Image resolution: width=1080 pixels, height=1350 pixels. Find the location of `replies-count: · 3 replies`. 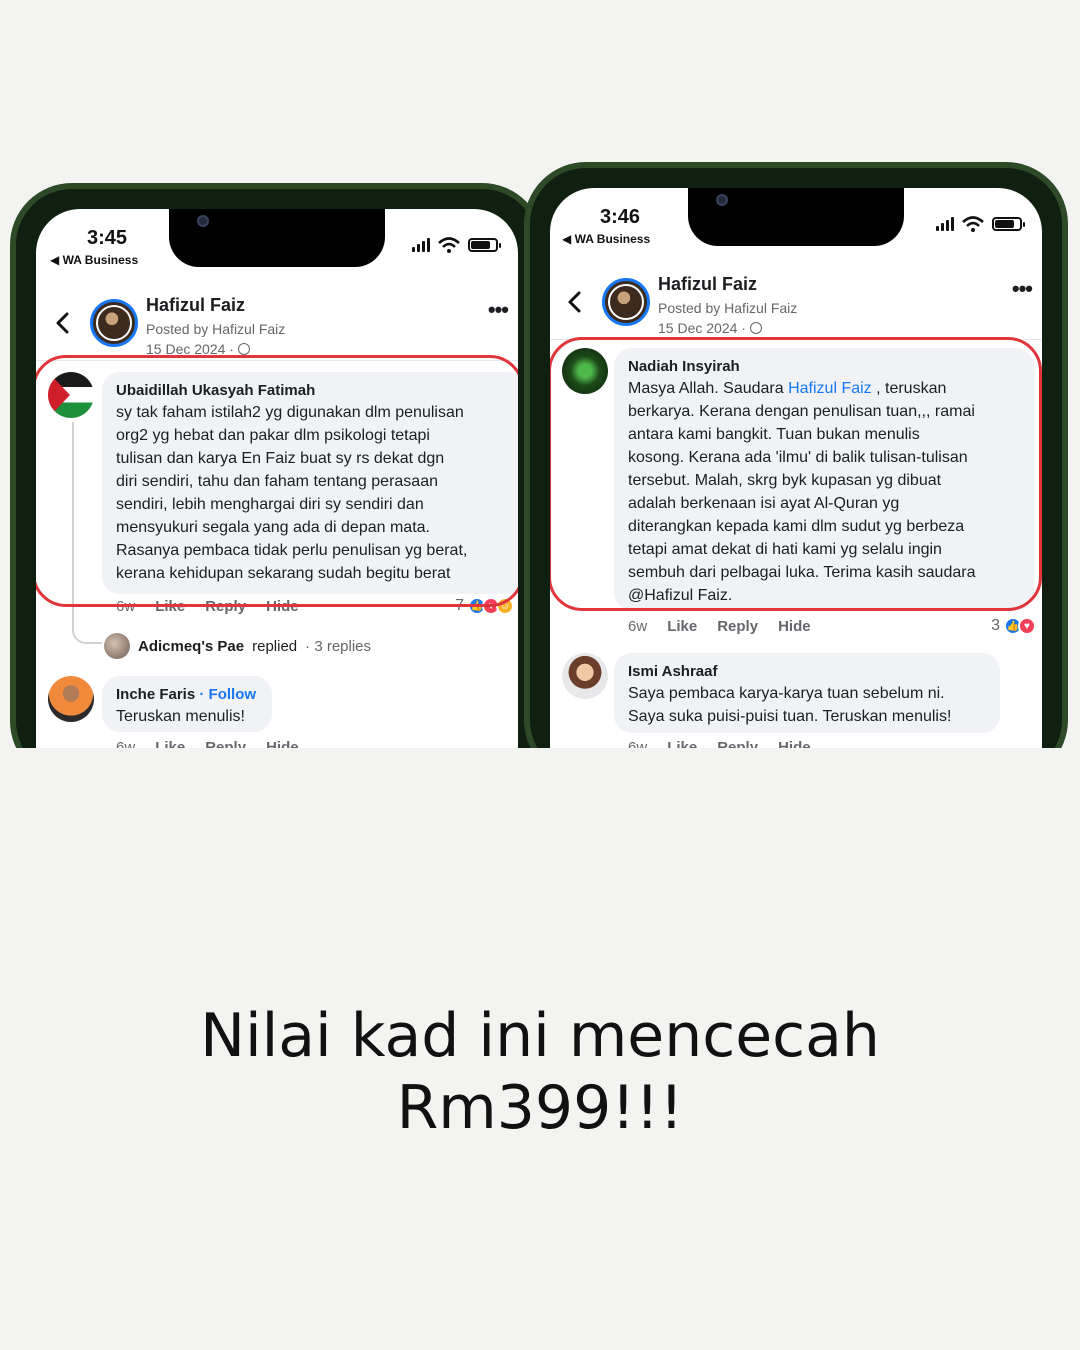

replies-count: · 3 replies is located at coordinates (338, 646).